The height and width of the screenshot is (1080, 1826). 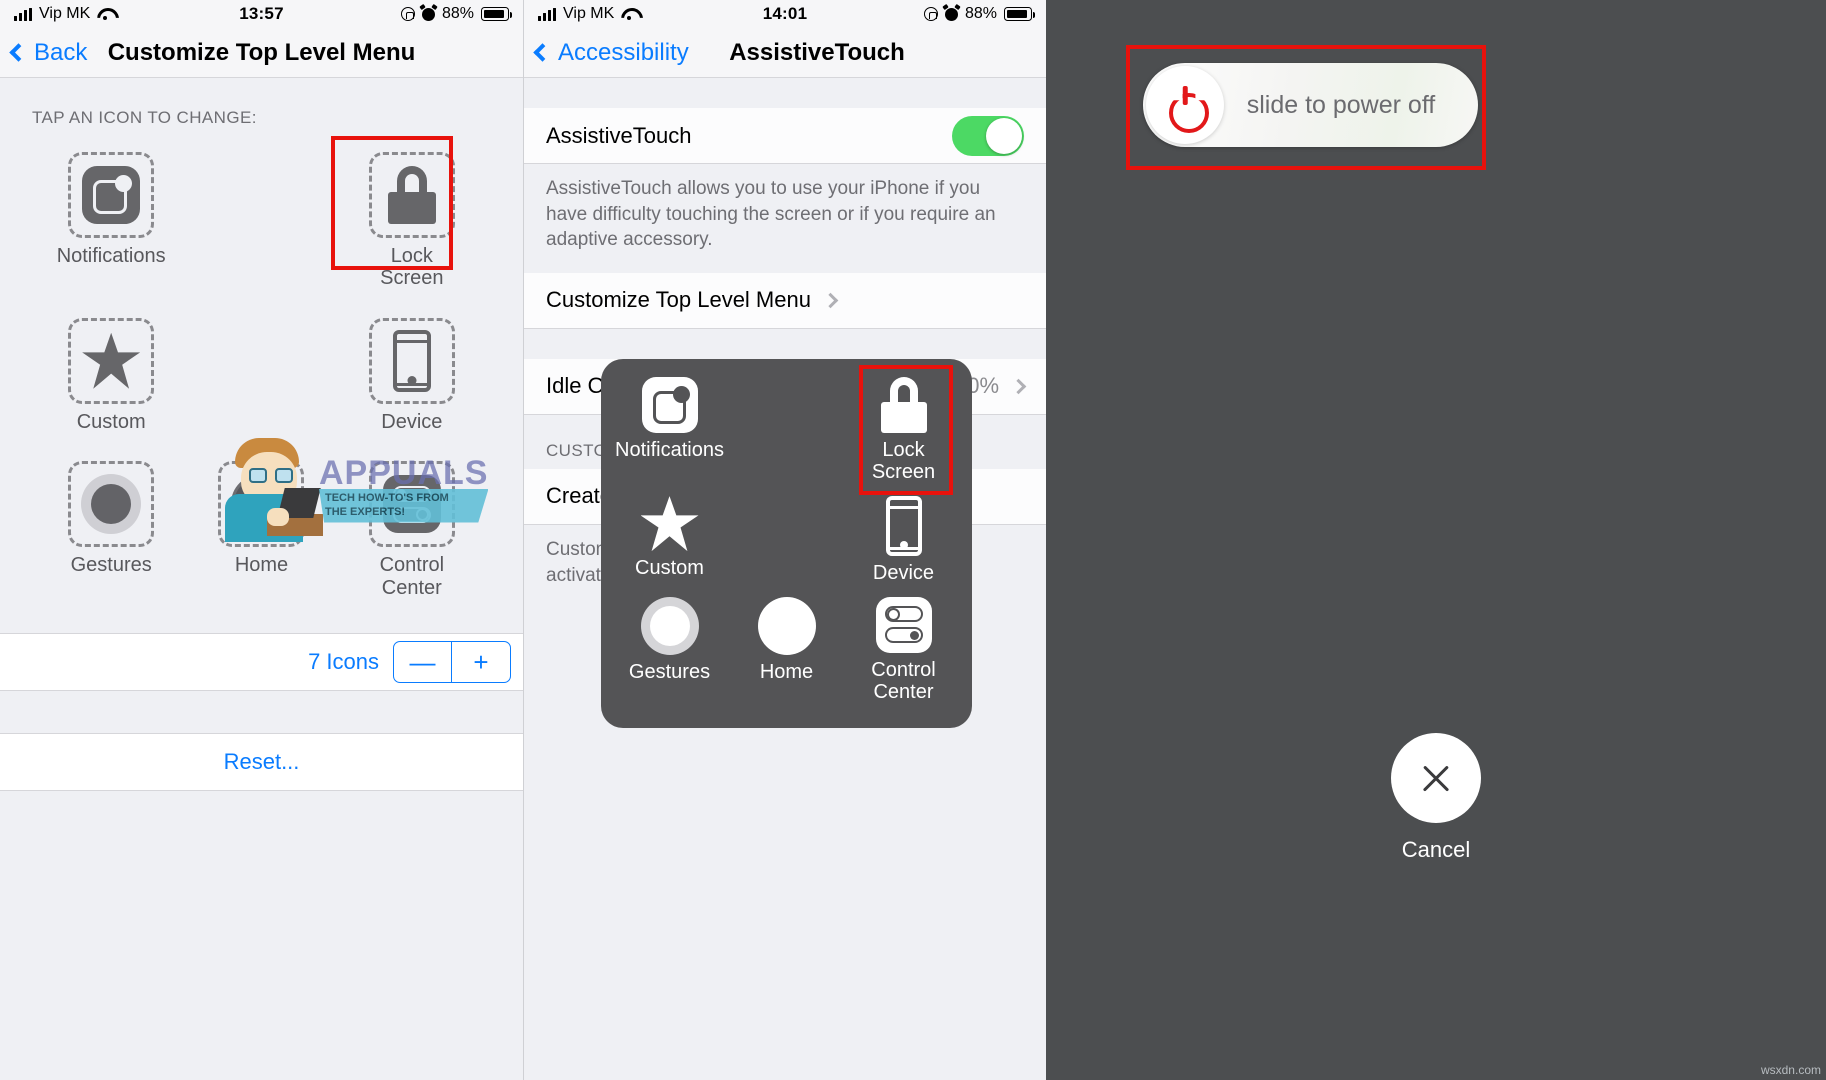 I want to click on cancel-button, so click(x=1436, y=778).